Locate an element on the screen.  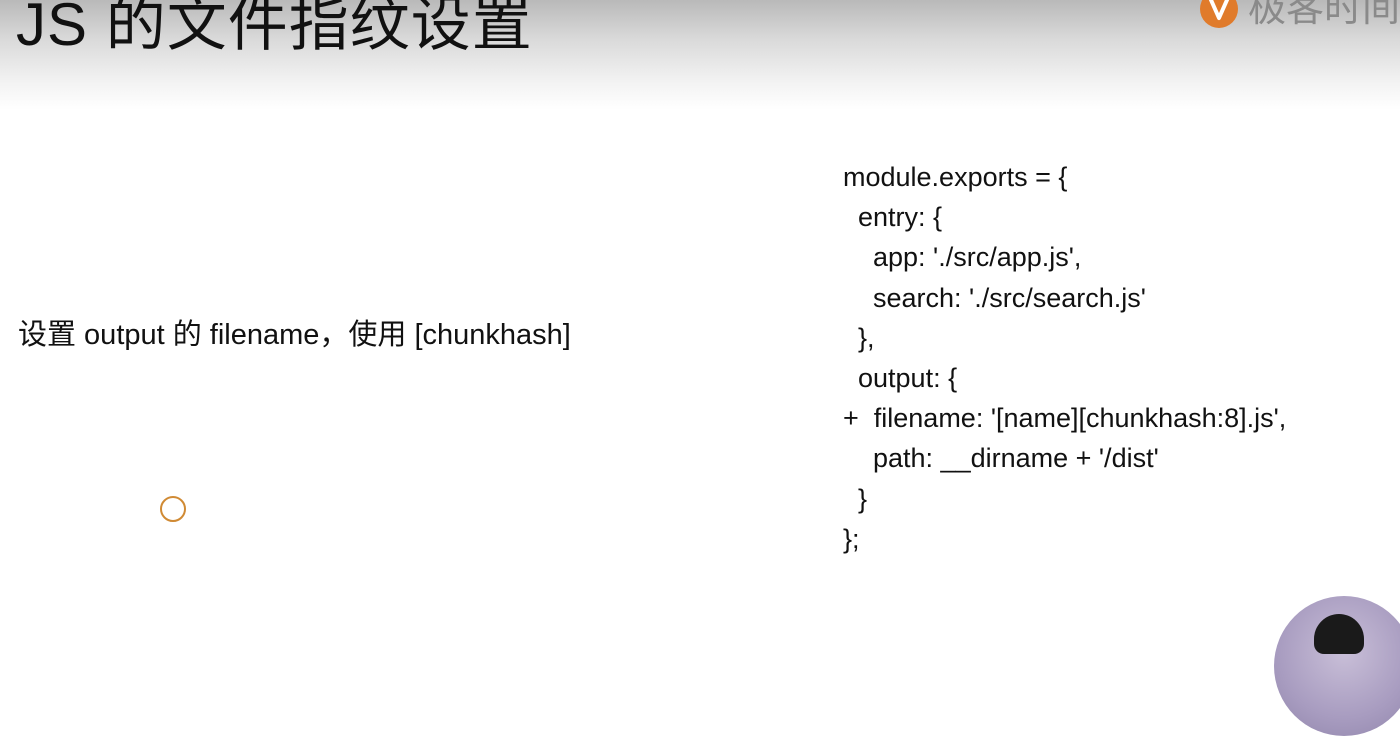
code-line: module.exports = { is located at coordinates (955, 177).